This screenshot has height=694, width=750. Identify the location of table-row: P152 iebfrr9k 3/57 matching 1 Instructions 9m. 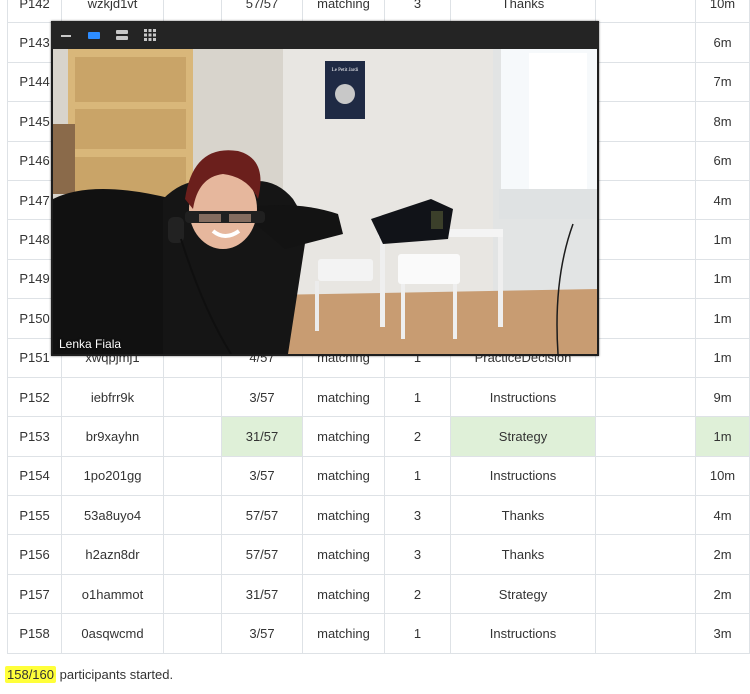
(378, 397).